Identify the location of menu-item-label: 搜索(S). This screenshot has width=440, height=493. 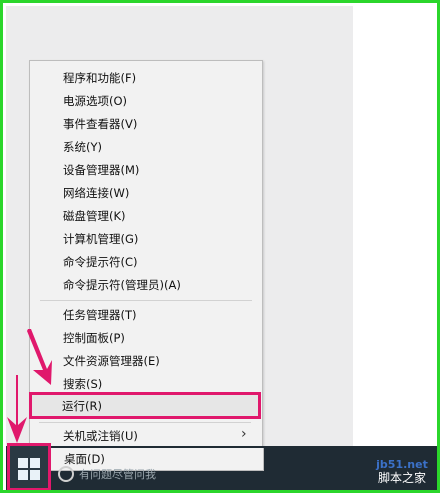
(83, 384).